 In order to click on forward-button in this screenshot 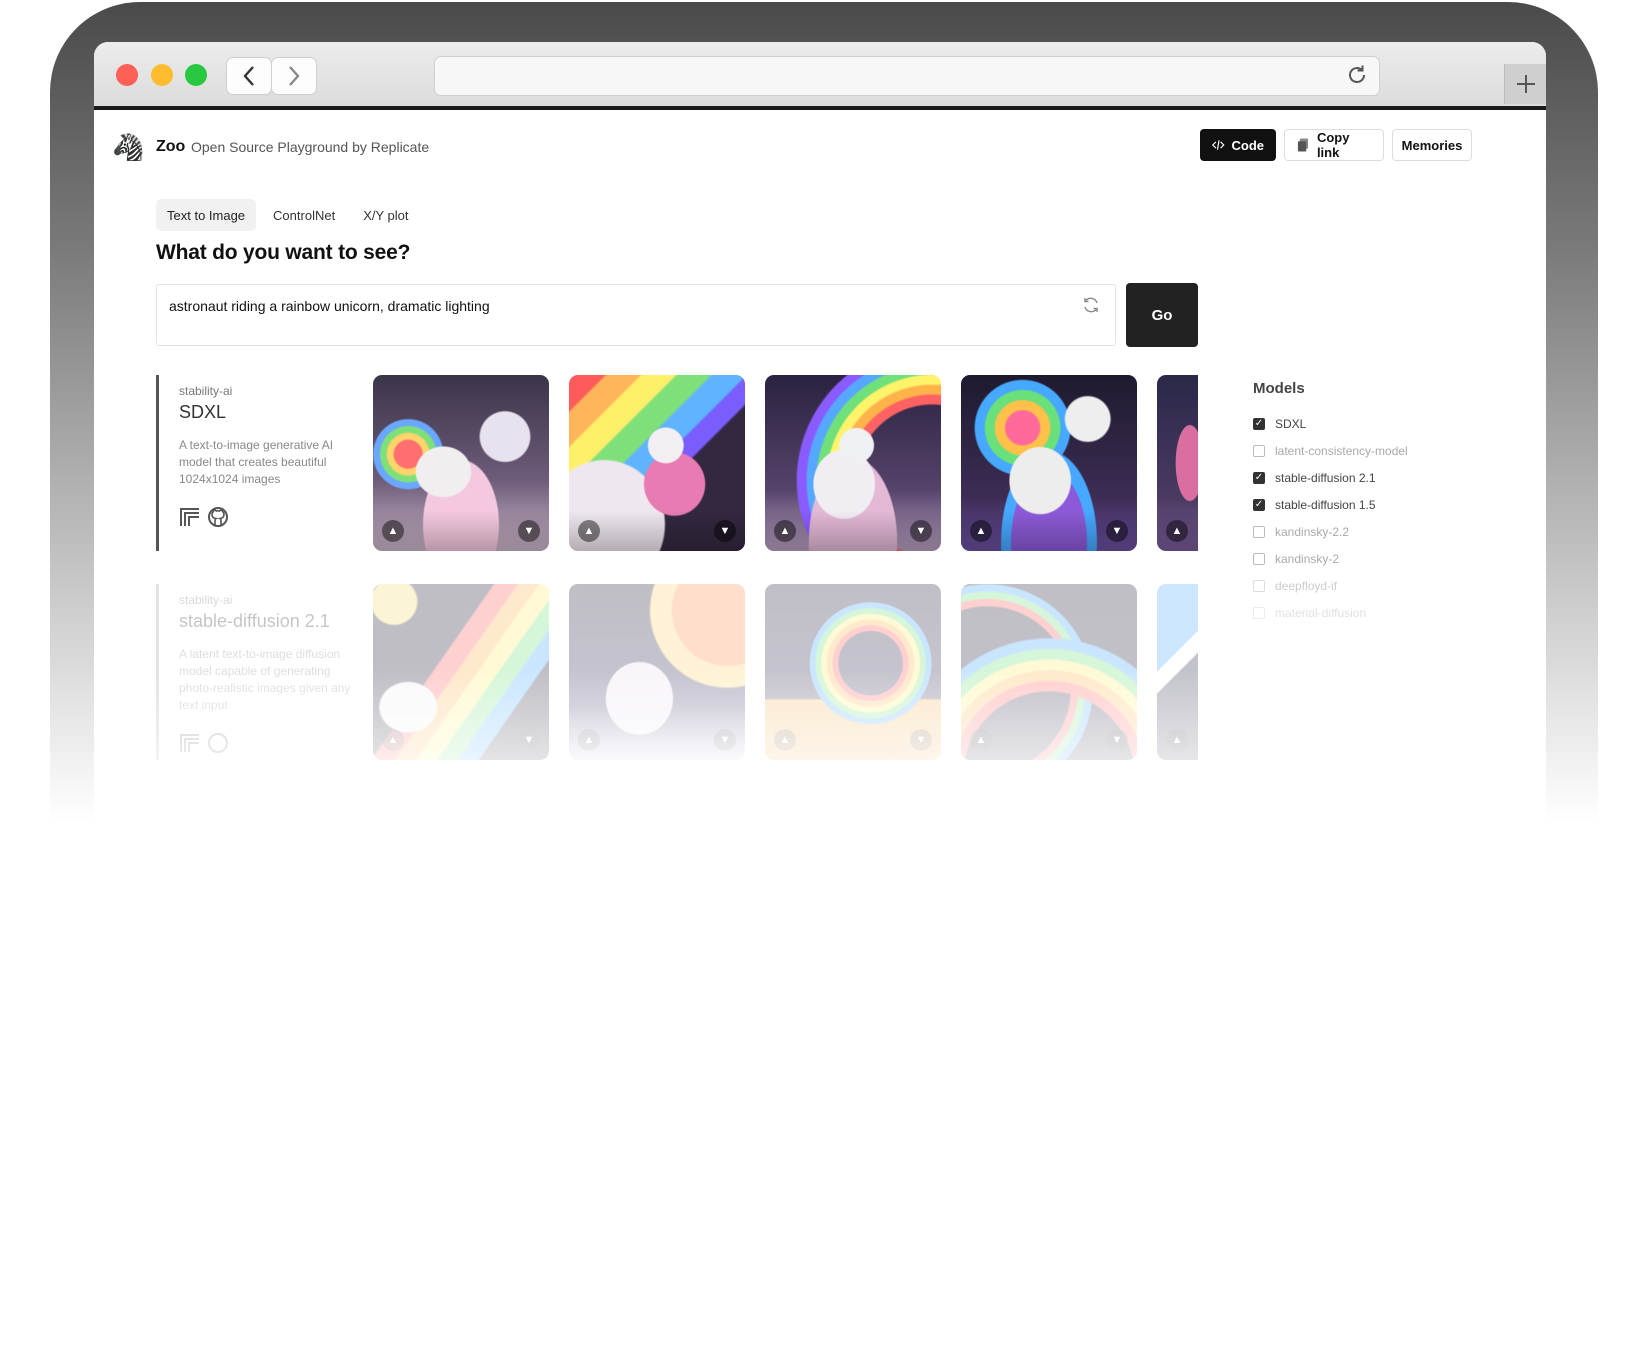, I will do `click(294, 76)`.